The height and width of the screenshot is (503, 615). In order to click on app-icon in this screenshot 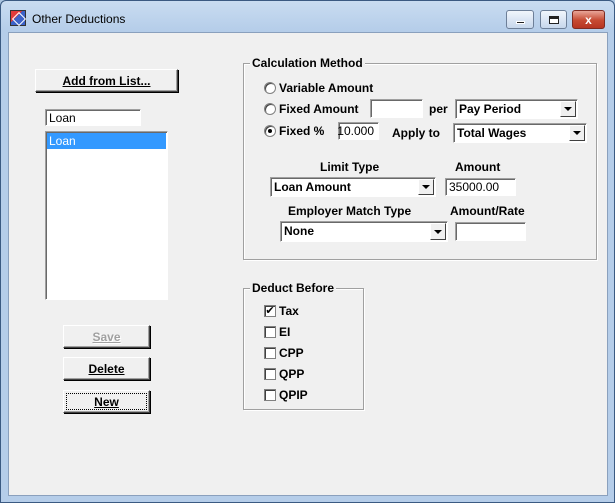, I will do `click(18, 18)`.